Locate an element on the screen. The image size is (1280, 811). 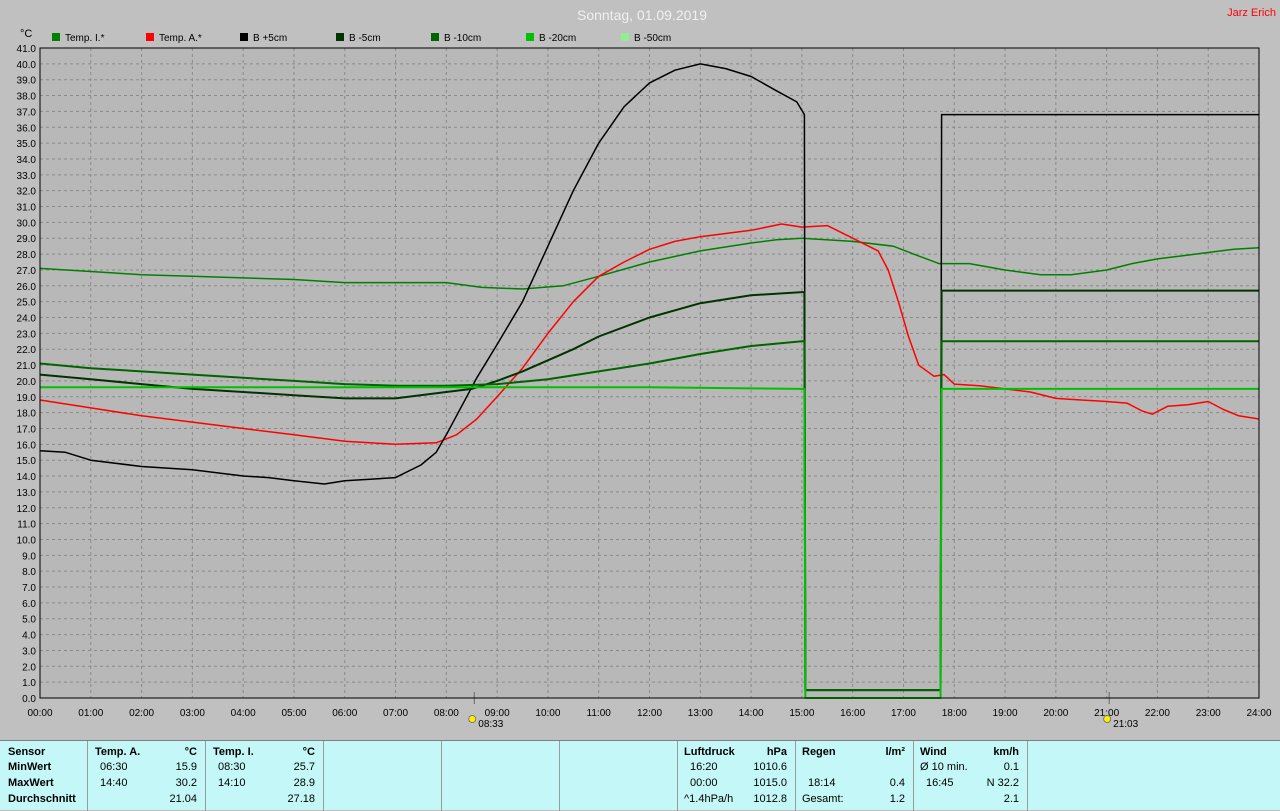
pressure-max-time: 00:00 is located at coordinates (704, 783).